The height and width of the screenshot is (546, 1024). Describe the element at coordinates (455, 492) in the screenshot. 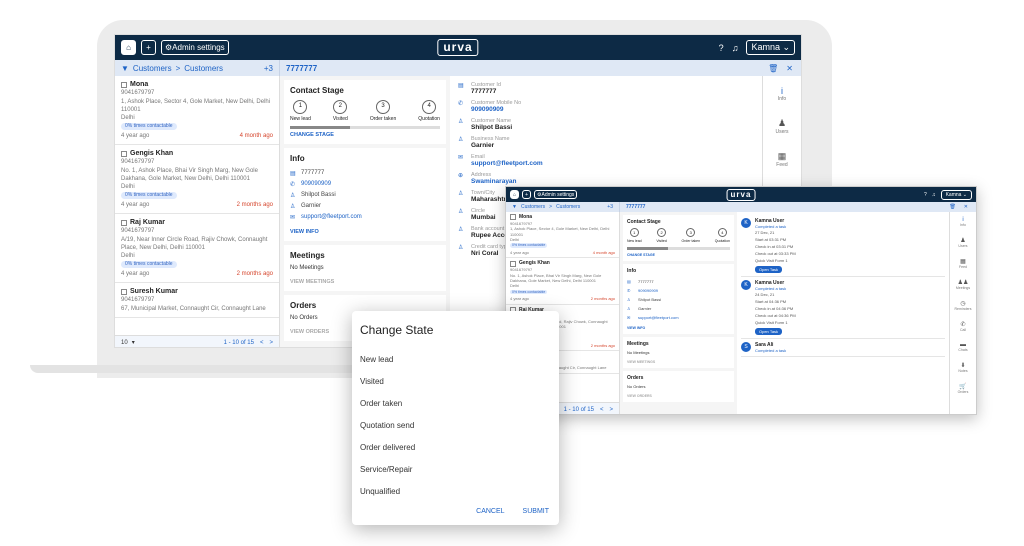

I see `state-option: Unqualified` at that location.